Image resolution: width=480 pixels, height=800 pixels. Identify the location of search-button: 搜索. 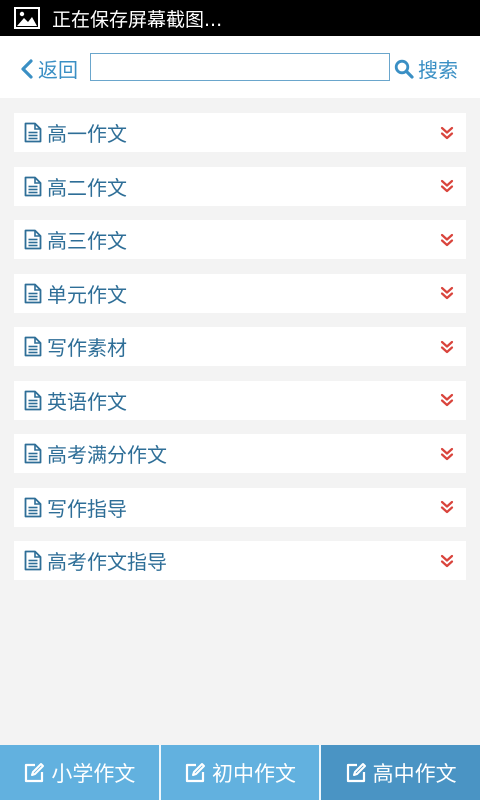
(426, 68).